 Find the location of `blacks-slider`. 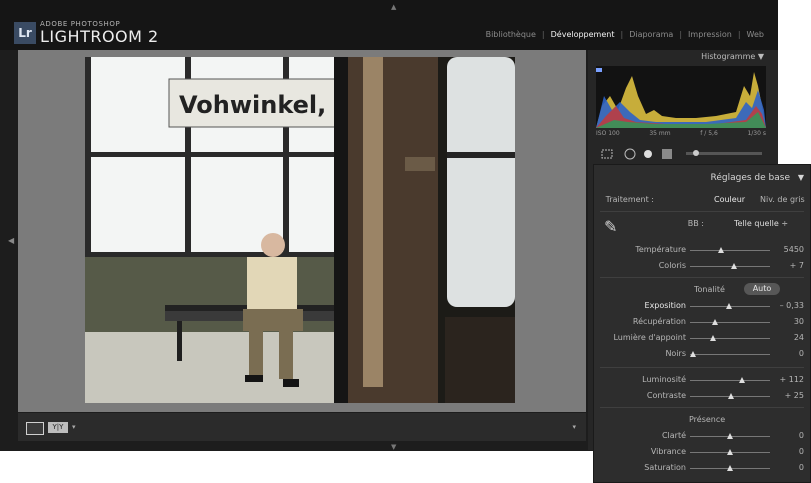

blacks-slider is located at coordinates (730, 354).